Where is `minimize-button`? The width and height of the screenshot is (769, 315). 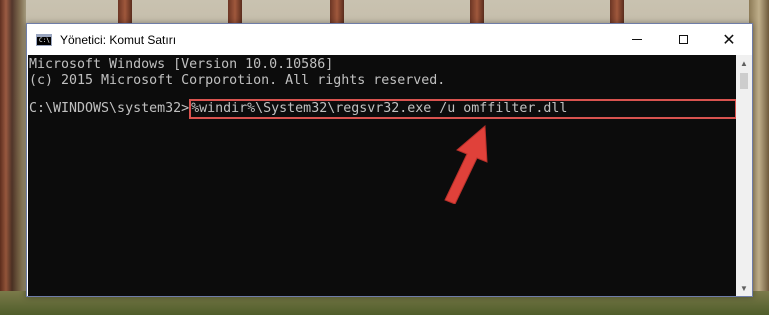 minimize-button is located at coordinates (637, 39).